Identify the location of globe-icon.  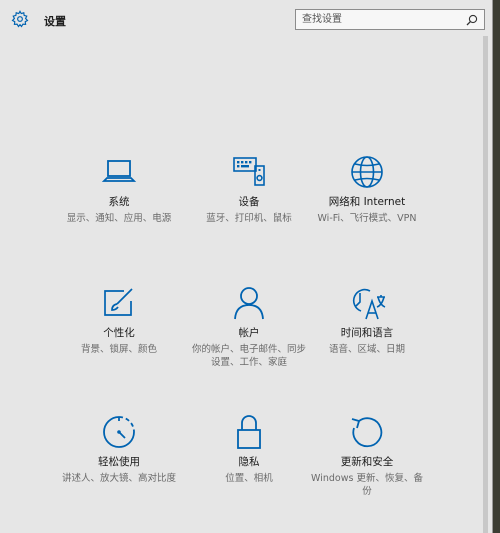
(367, 172).